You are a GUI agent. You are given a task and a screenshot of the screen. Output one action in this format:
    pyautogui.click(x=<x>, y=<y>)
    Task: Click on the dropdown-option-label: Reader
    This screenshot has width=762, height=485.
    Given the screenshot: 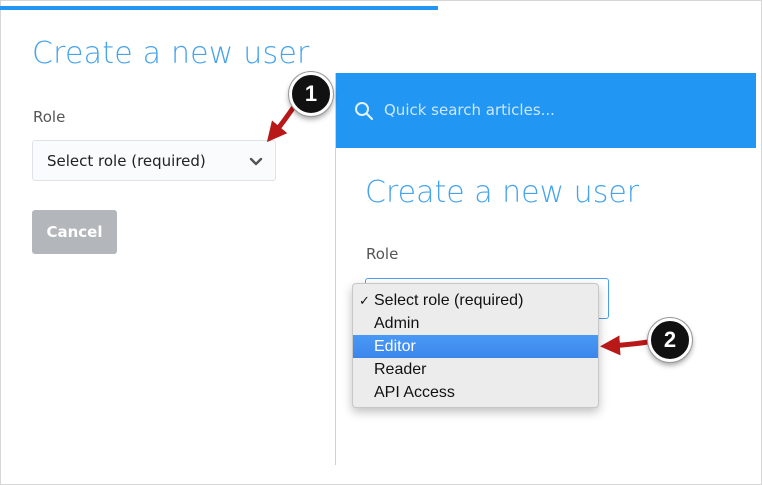 What is the action you would take?
    pyautogui.click(x=400, y=369)
    